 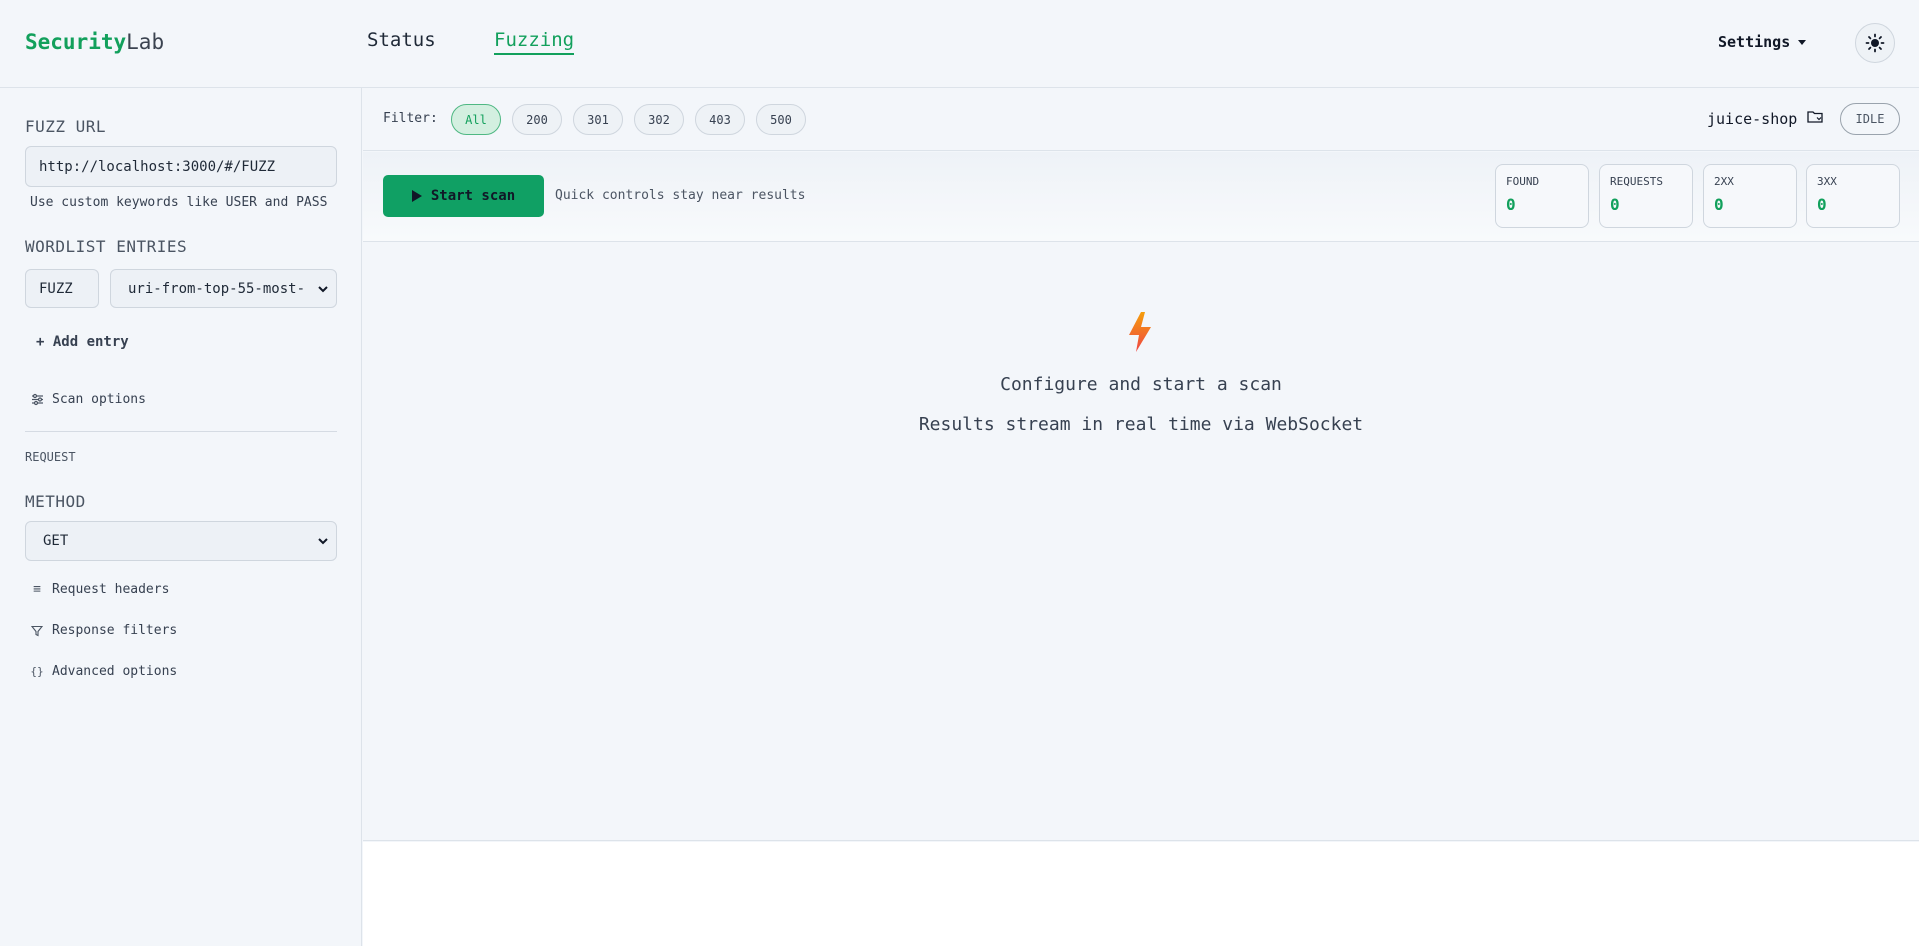 I want to click on sidebar-divider, so click(x=181, y=431).